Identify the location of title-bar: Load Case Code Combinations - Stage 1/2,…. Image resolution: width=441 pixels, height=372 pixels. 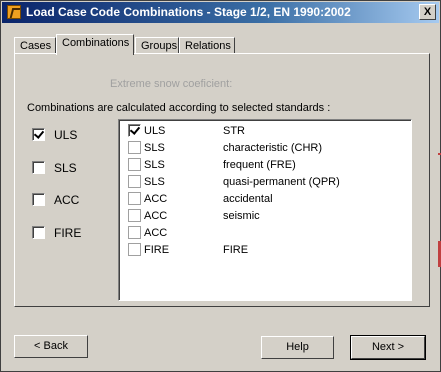
(220, 12).